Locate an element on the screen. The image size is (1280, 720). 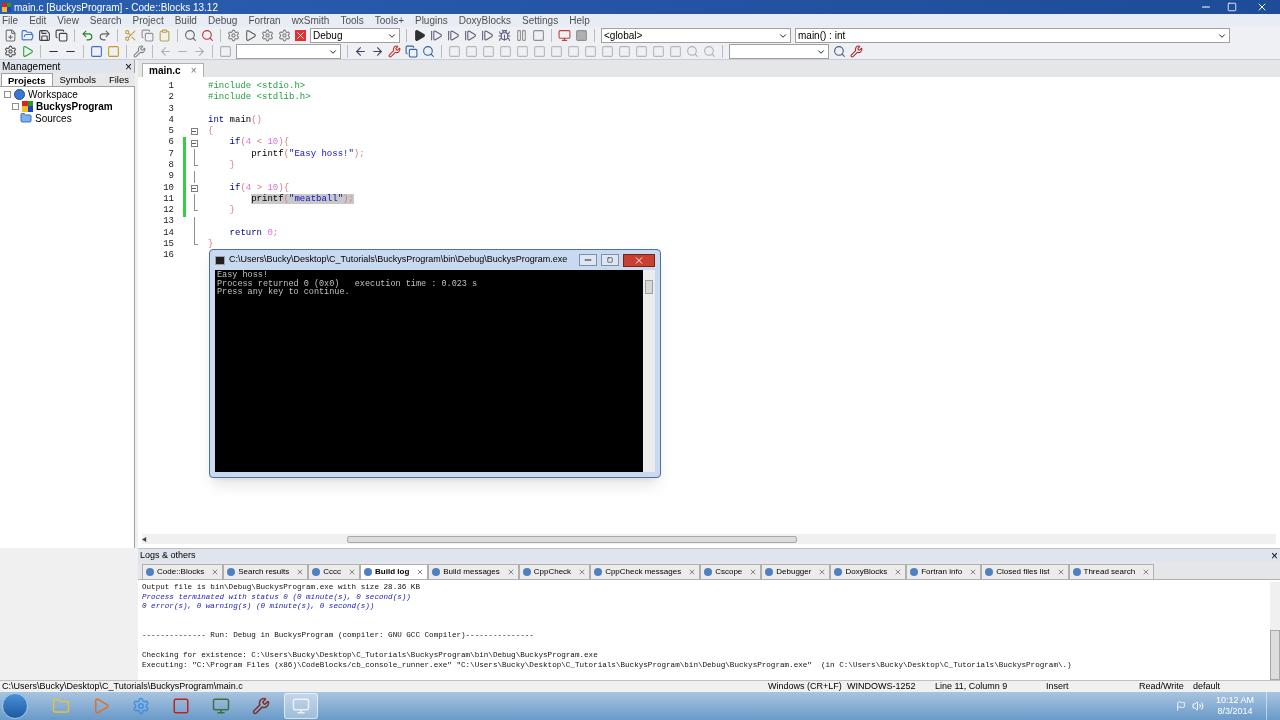
redo-icon is located at coordinates (104, 35).